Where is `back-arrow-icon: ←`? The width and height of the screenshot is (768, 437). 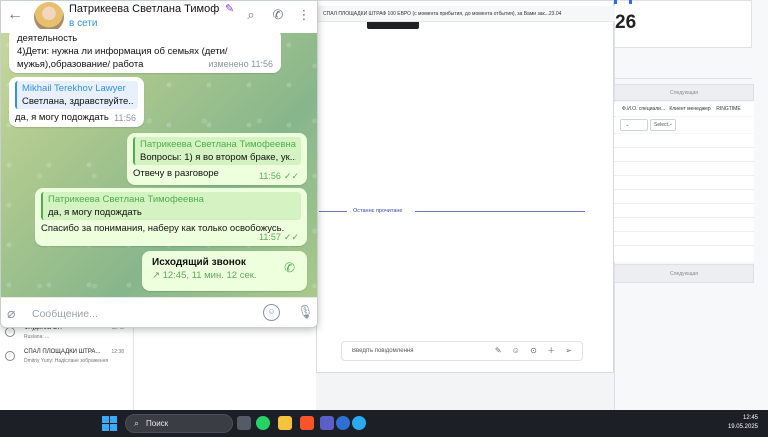 back-arrow-icon: ← is located at coordinates (15, 15).